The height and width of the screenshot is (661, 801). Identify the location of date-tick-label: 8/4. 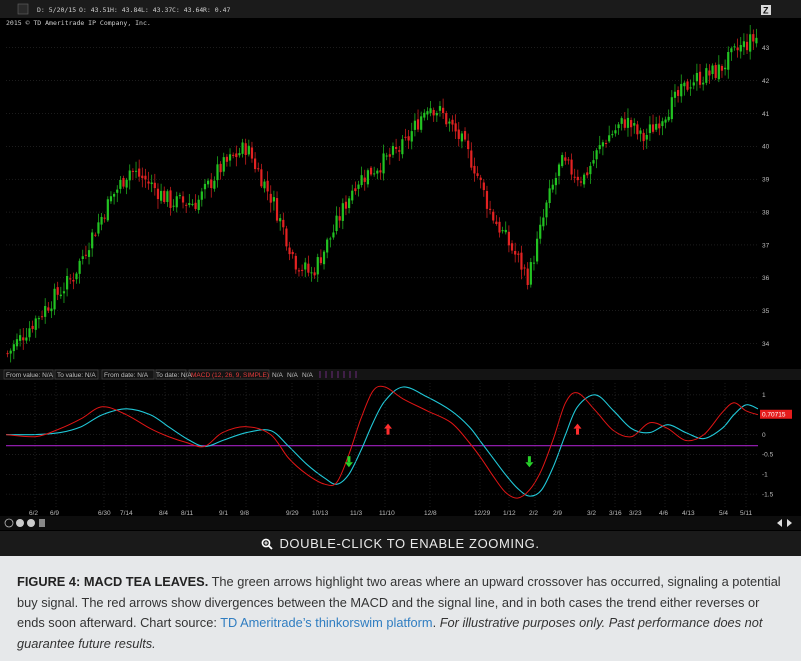
(163, 513).